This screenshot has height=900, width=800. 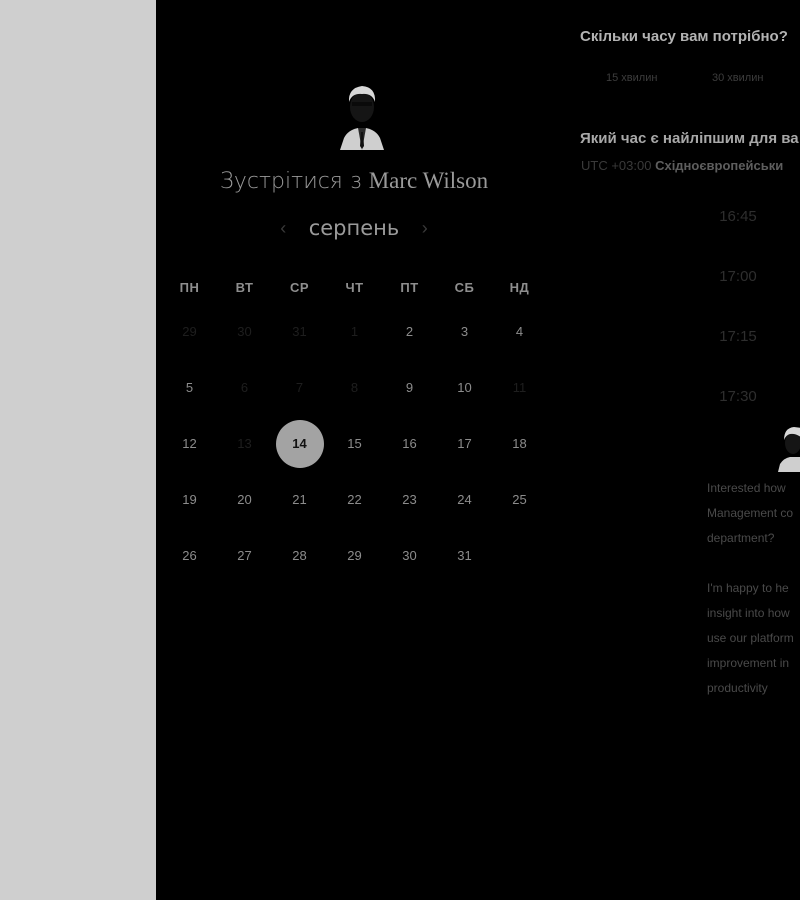 What do you see at coordinates (738, 336) in the screenshot?
I see `time-slot: 17:15` at bounding box center [738, 336].